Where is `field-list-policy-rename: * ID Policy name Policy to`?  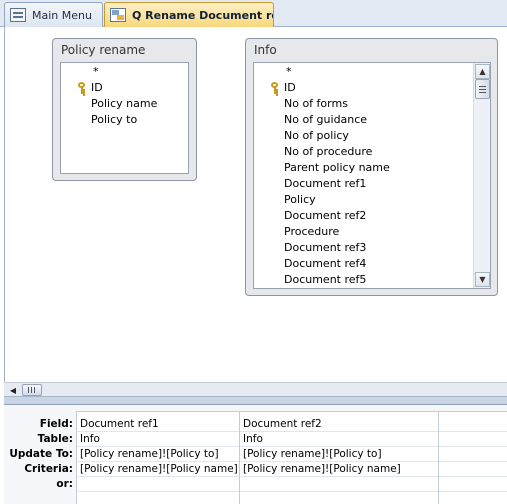
field-list-policy-rename: * ID Policy name Policy to is located at coordinates (124, 118).